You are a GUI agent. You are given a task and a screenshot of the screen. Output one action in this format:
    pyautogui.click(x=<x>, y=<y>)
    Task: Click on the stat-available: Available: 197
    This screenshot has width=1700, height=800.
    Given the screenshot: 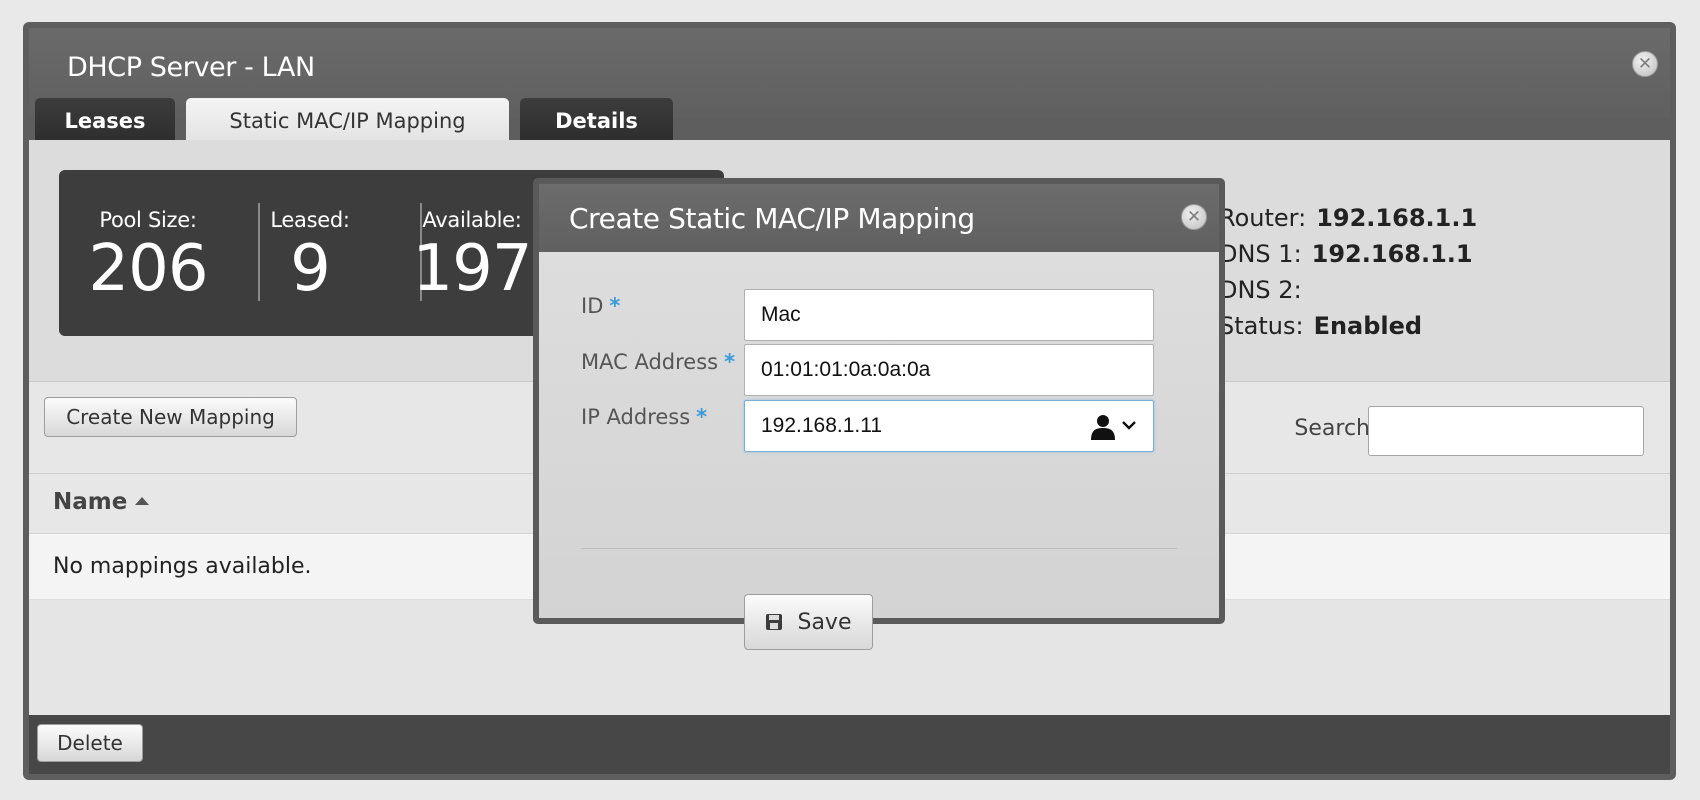 What is the action you would take?
    pyautogui.click(x=472, y=256)
    